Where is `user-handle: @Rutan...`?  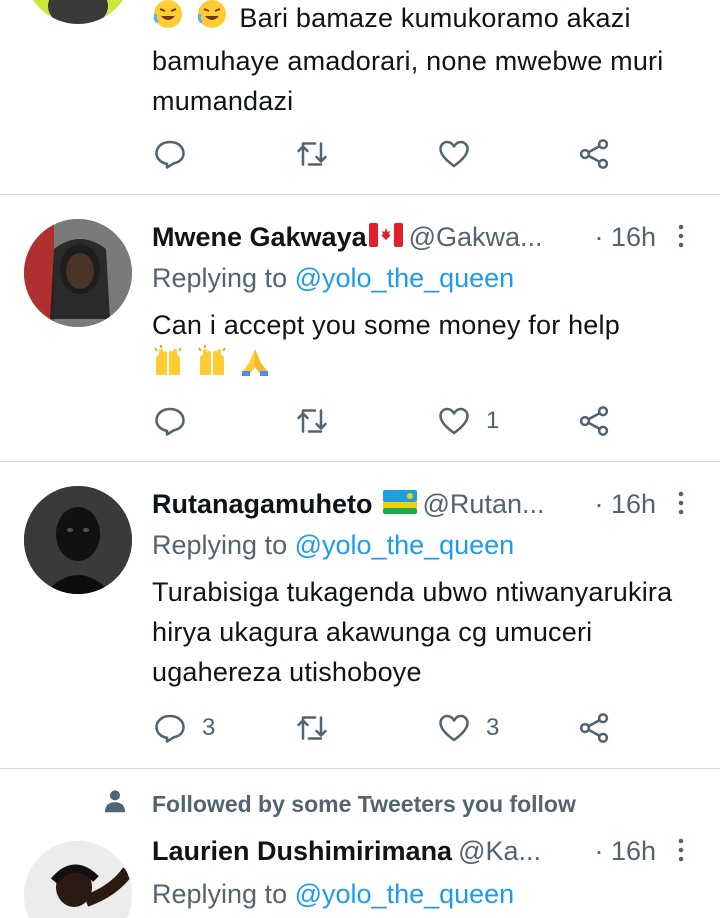 user-handle: @Rutan... is located at coordinates (484, 504).